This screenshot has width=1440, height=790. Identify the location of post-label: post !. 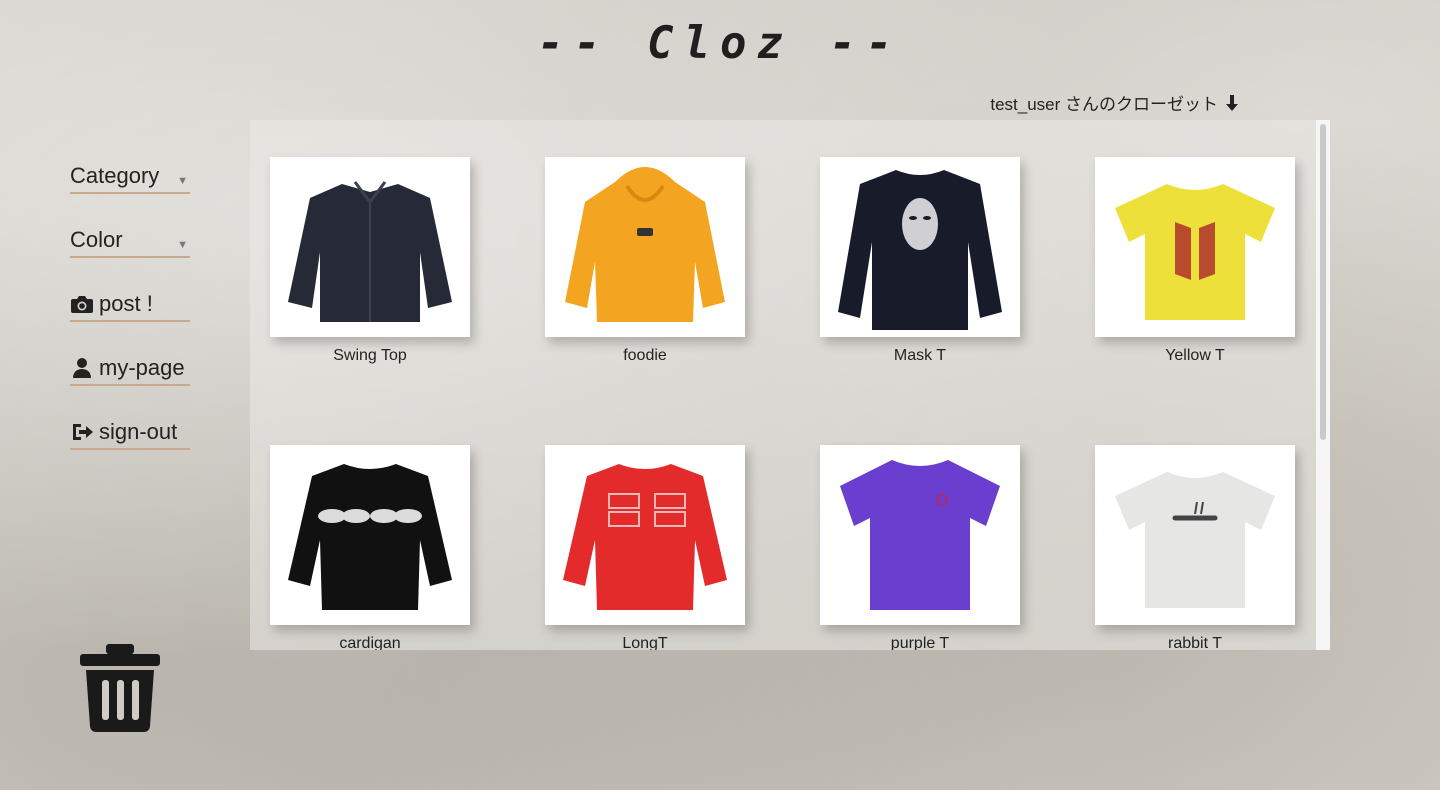
(126, 303).